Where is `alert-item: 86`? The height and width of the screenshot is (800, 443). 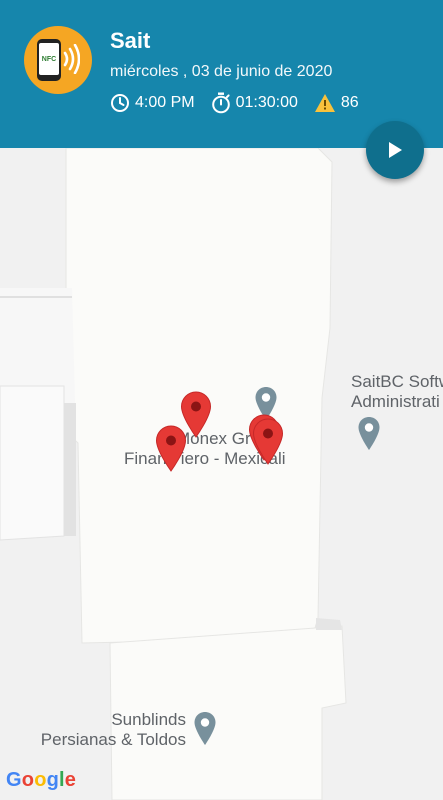
alert-item: 86 is located at coordinates (336, 103).